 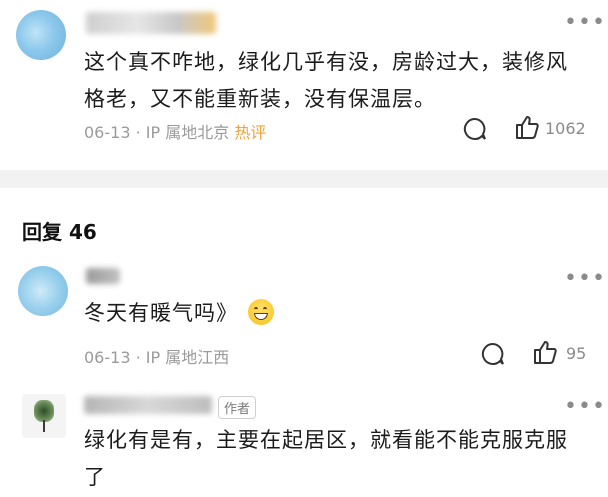 I want to click on section-divider, so click(x=304, y=179).